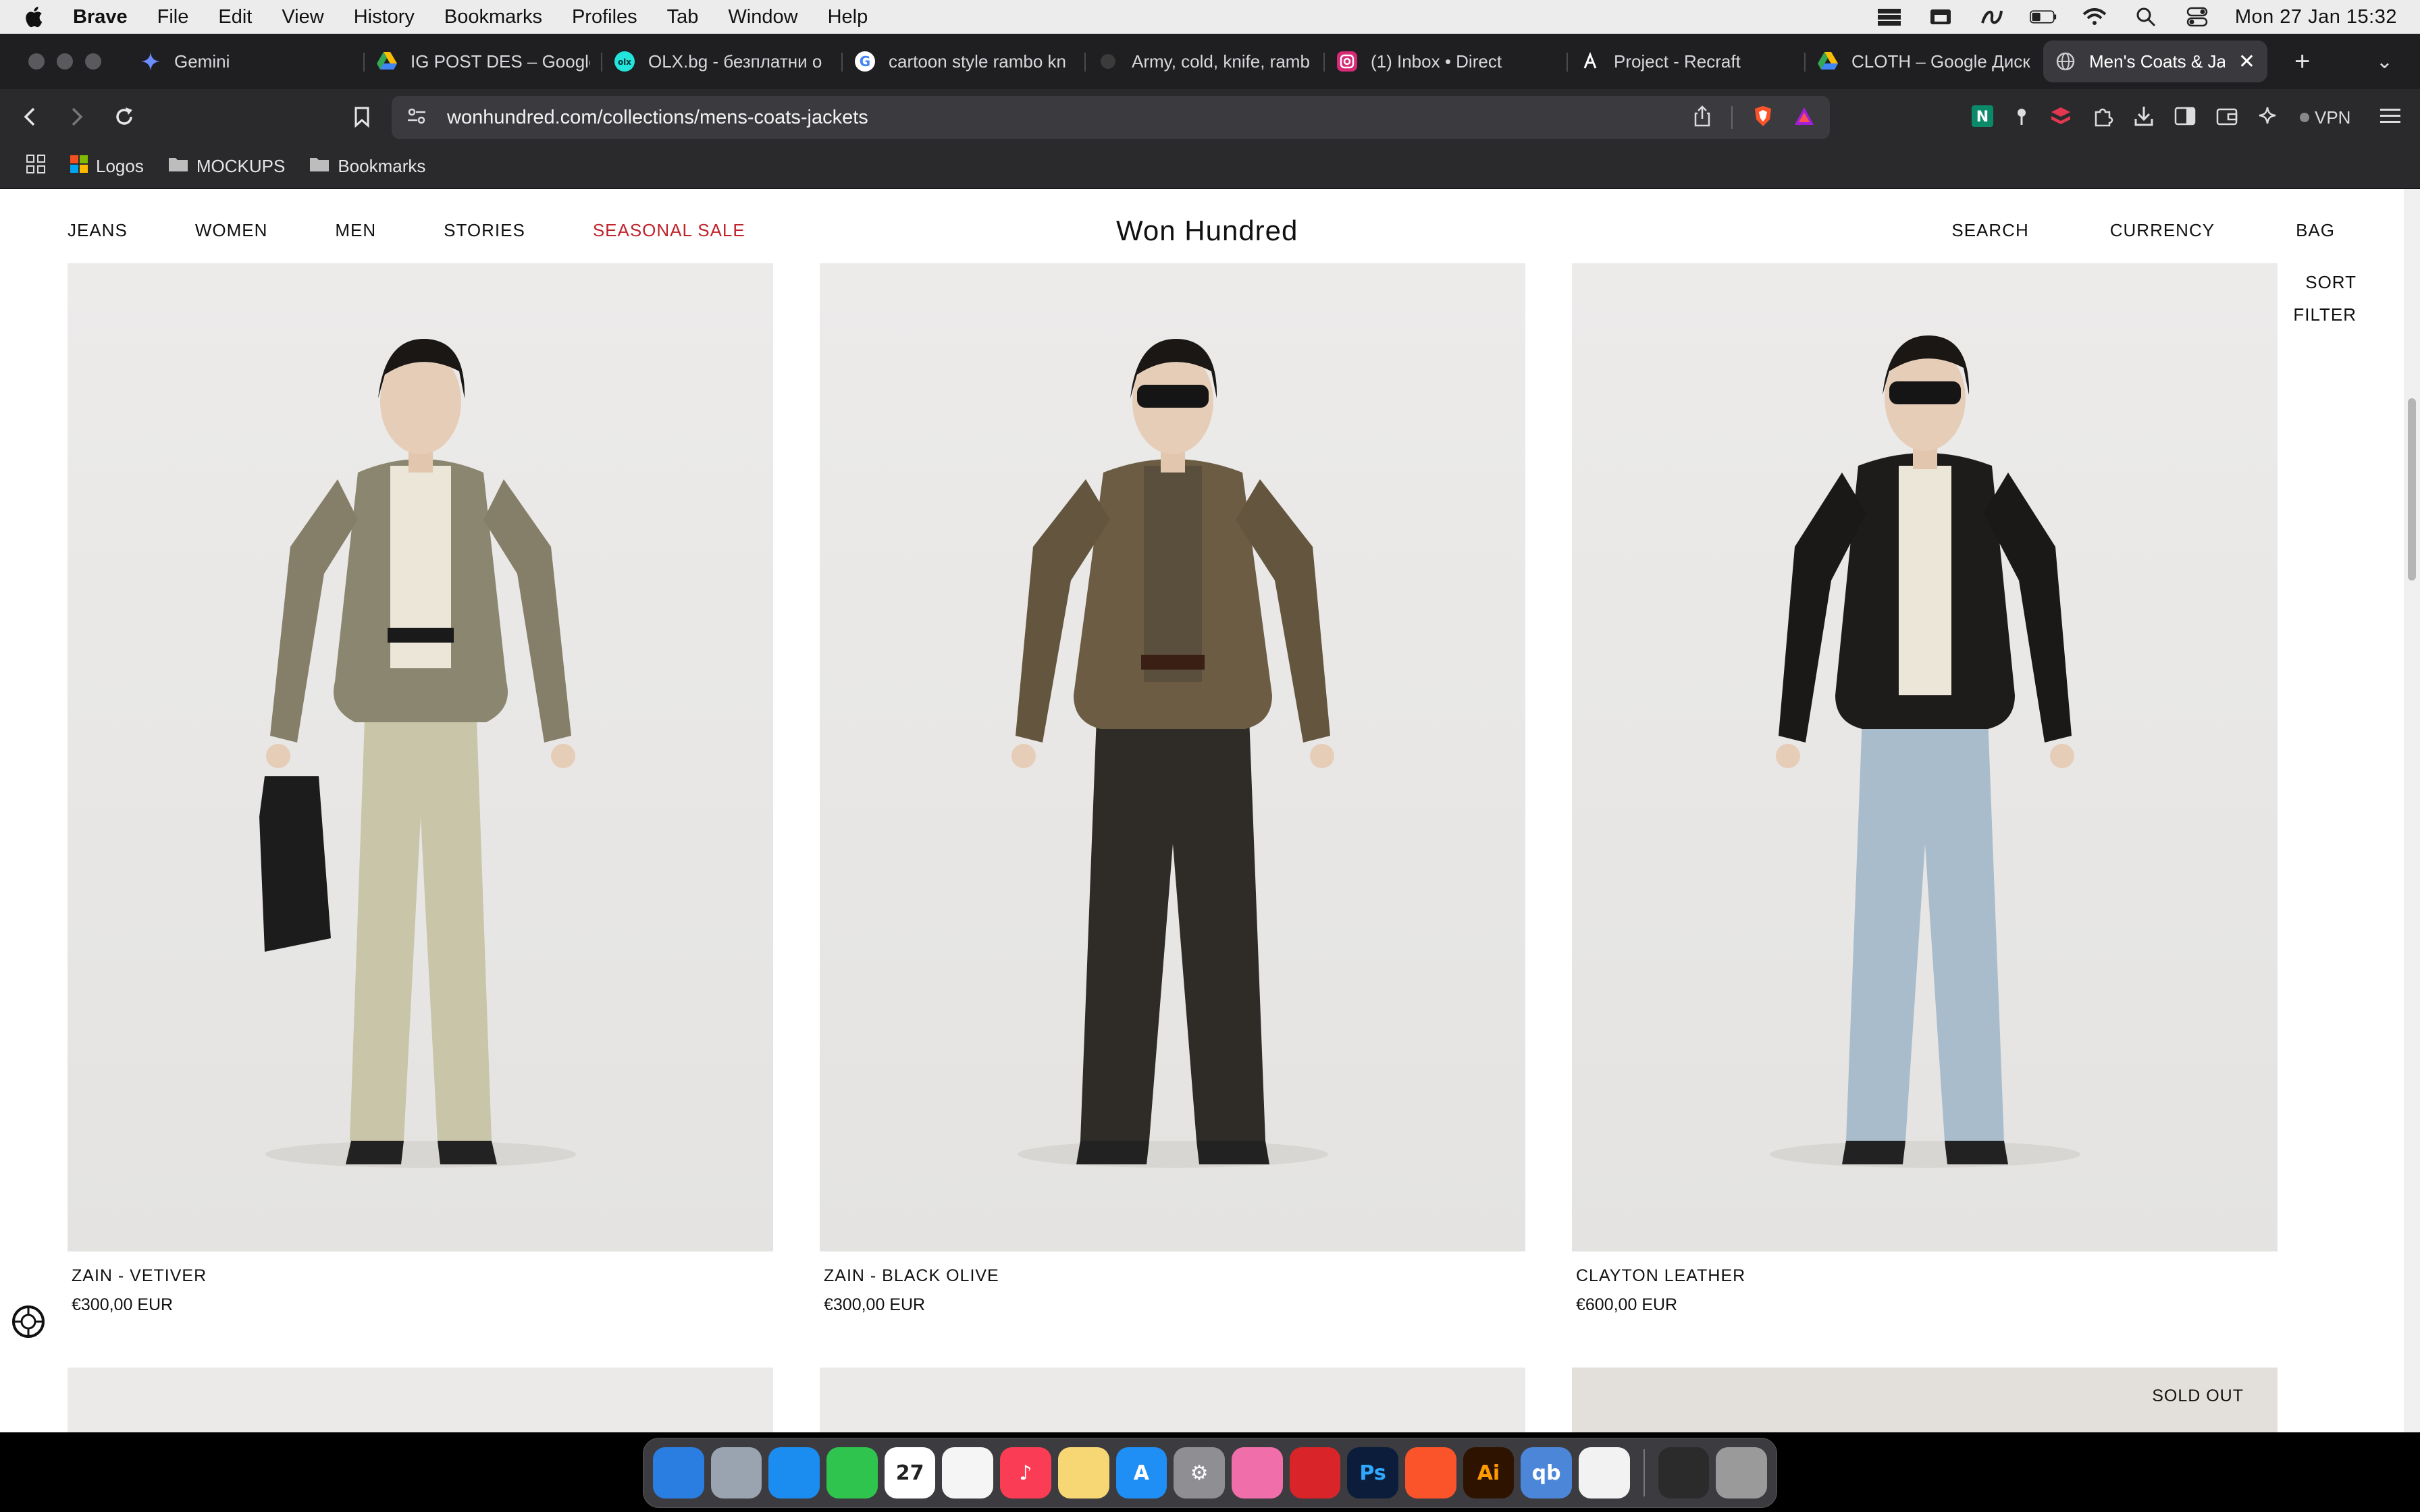 The width and height of the screenshot is (2420, 1512). What do you see at coordinates (231, 230) in the screenshot?
I see `nav-women: WOMEN` at bounding box center [231, 230].